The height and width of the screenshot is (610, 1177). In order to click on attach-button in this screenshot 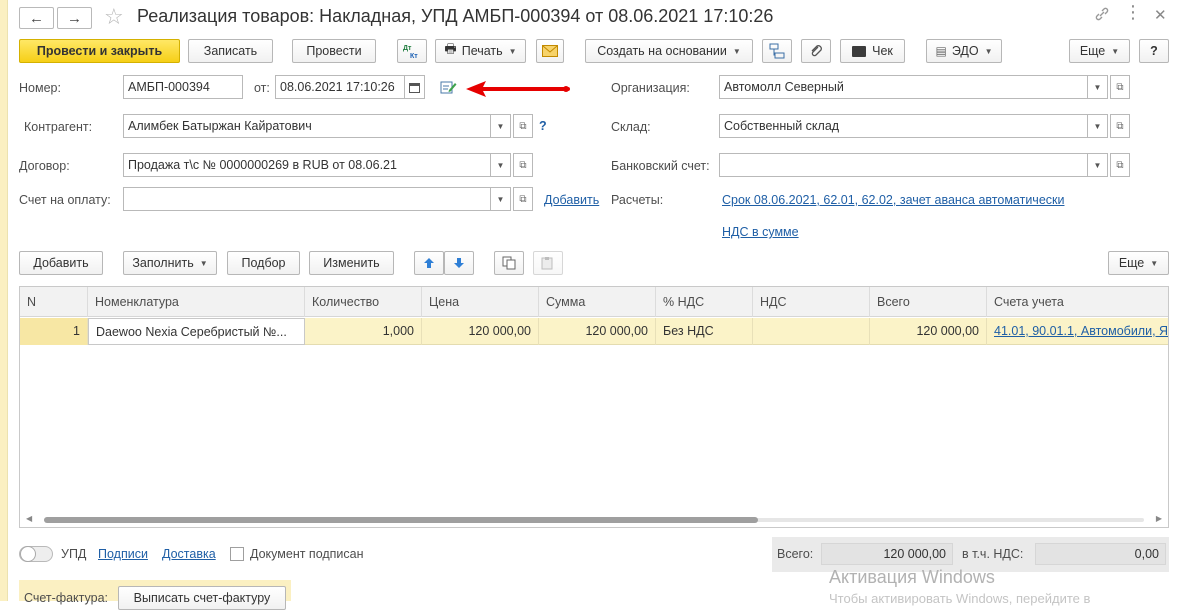, I will do `click(816, 51)`.